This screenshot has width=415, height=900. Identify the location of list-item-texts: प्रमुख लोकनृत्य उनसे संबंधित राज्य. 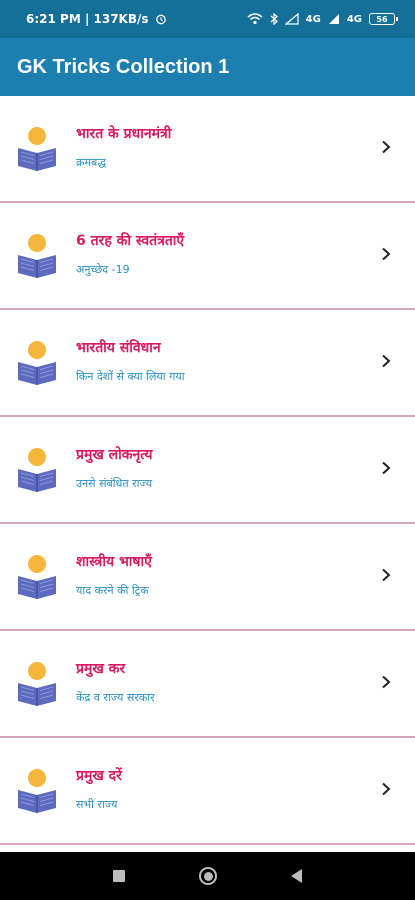
(114, 468).